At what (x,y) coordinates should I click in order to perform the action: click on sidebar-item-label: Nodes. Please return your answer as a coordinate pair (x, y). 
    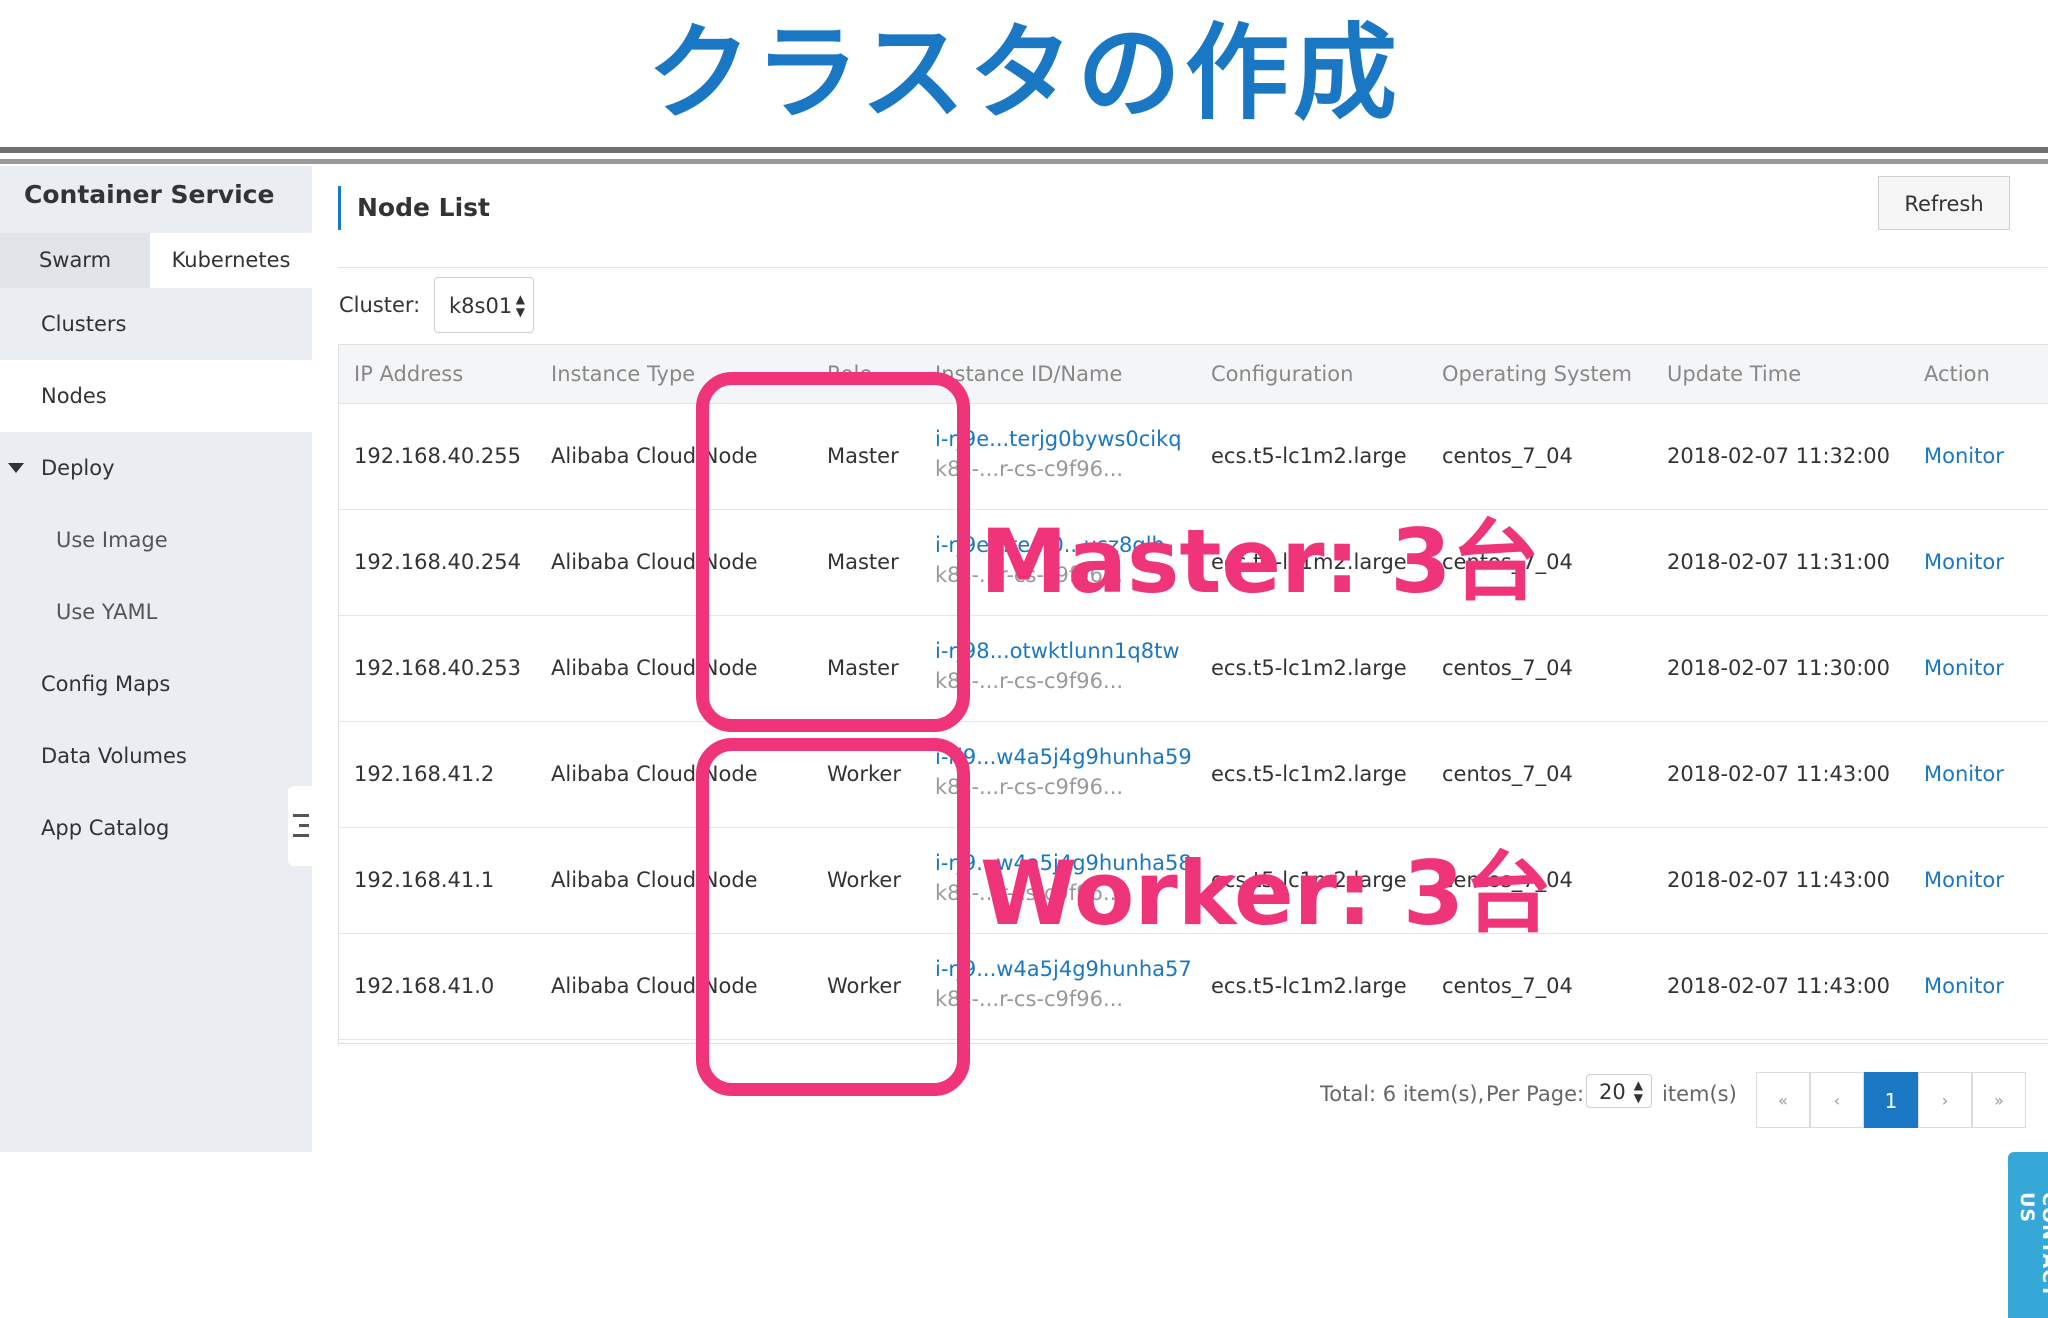
    Looking at the image, I should click on (74, 396).